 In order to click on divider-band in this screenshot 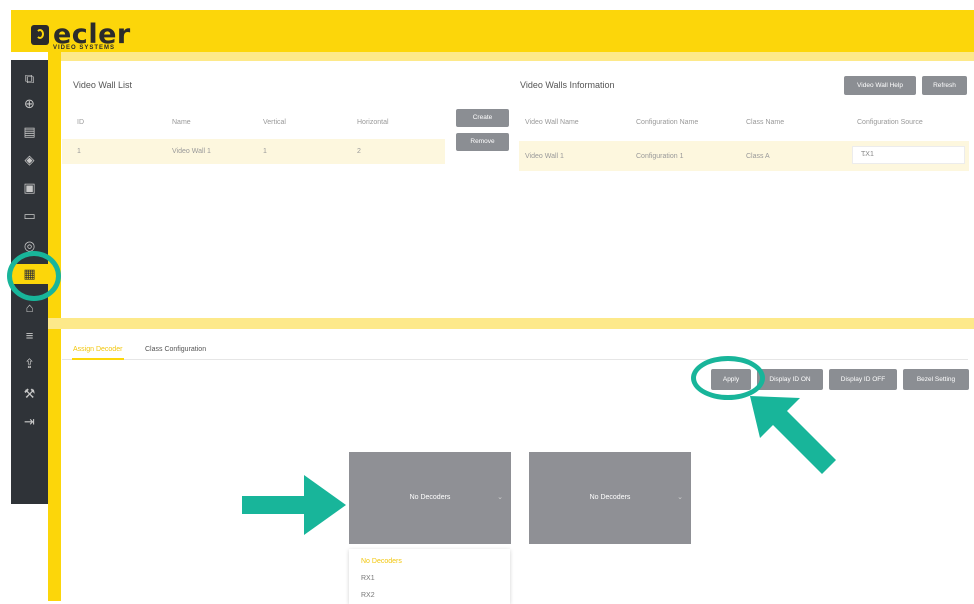, I will do `click(511, 323)`.